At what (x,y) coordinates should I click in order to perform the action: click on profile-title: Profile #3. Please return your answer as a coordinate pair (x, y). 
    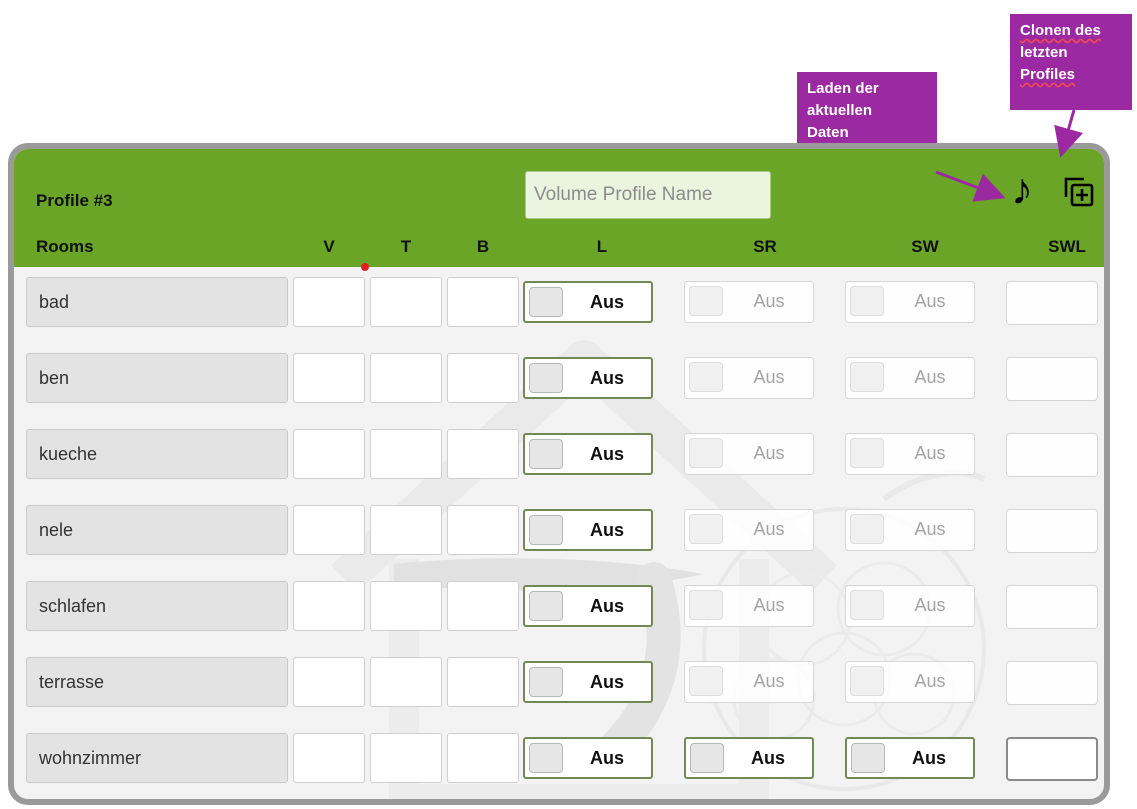
    Looking at the image, I should click on (74, 200).